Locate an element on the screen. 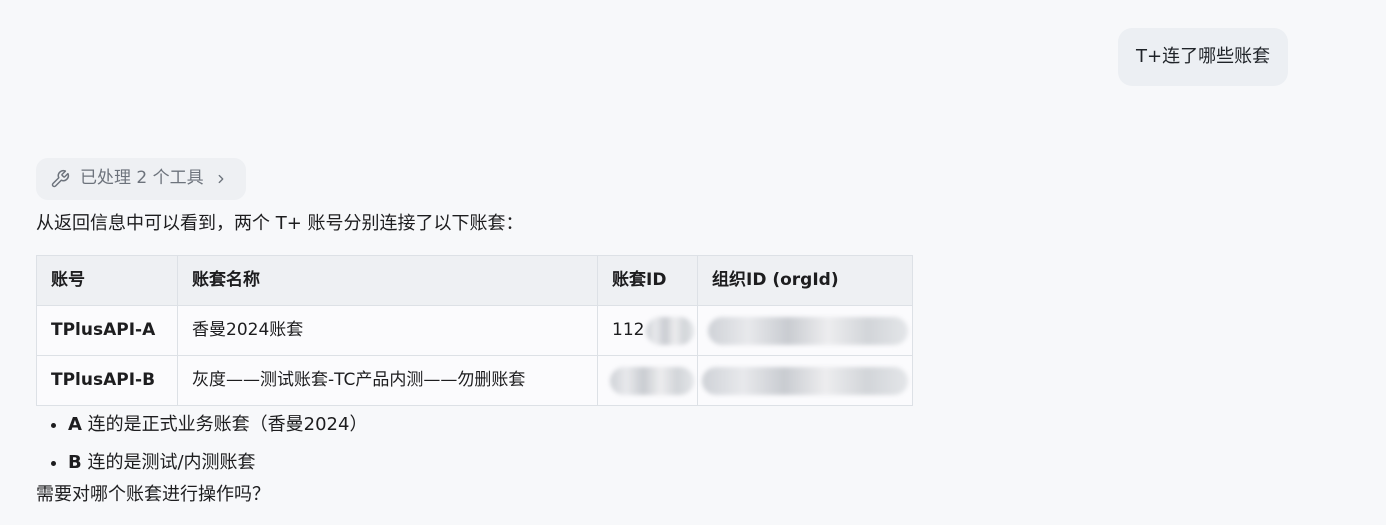 The width and height of the screenshot is (1386, 525). ledger-id-cell is located at coordinates (647, 380).